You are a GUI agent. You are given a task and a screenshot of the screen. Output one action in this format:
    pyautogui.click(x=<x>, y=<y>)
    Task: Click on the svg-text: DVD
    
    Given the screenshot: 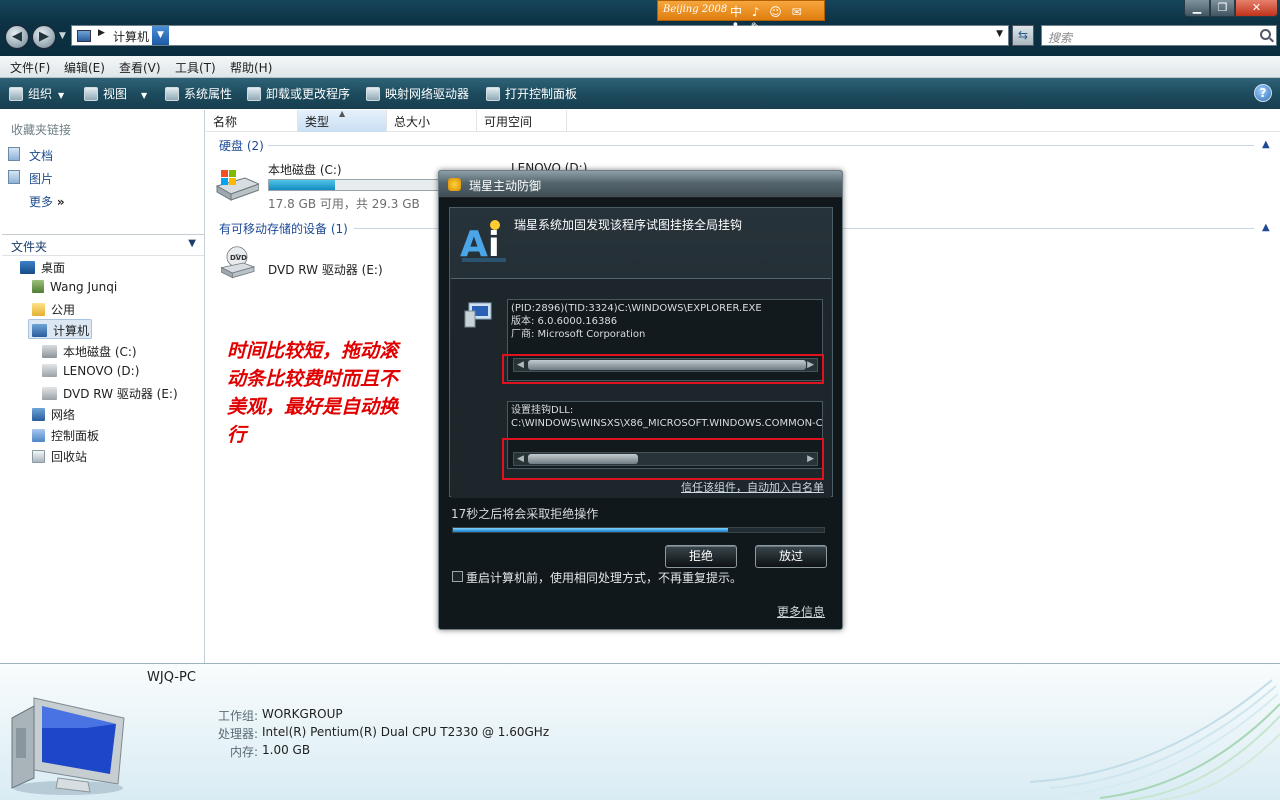 What is the action you would take?
    pyautogui.click(x=238, y=258)
    